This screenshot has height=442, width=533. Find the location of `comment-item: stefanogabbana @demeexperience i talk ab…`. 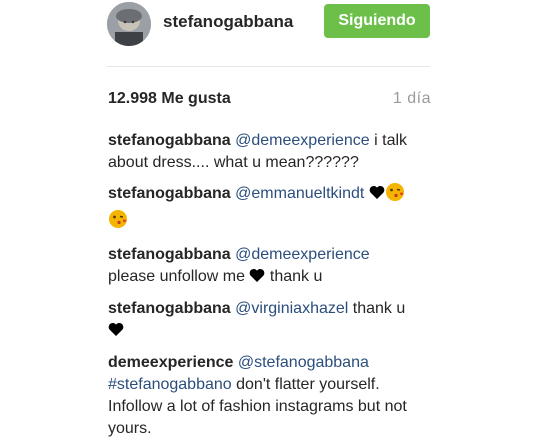

comment-item: stefanogabbana @demeexperience i talk ab… is located at coordinates (268, 152).